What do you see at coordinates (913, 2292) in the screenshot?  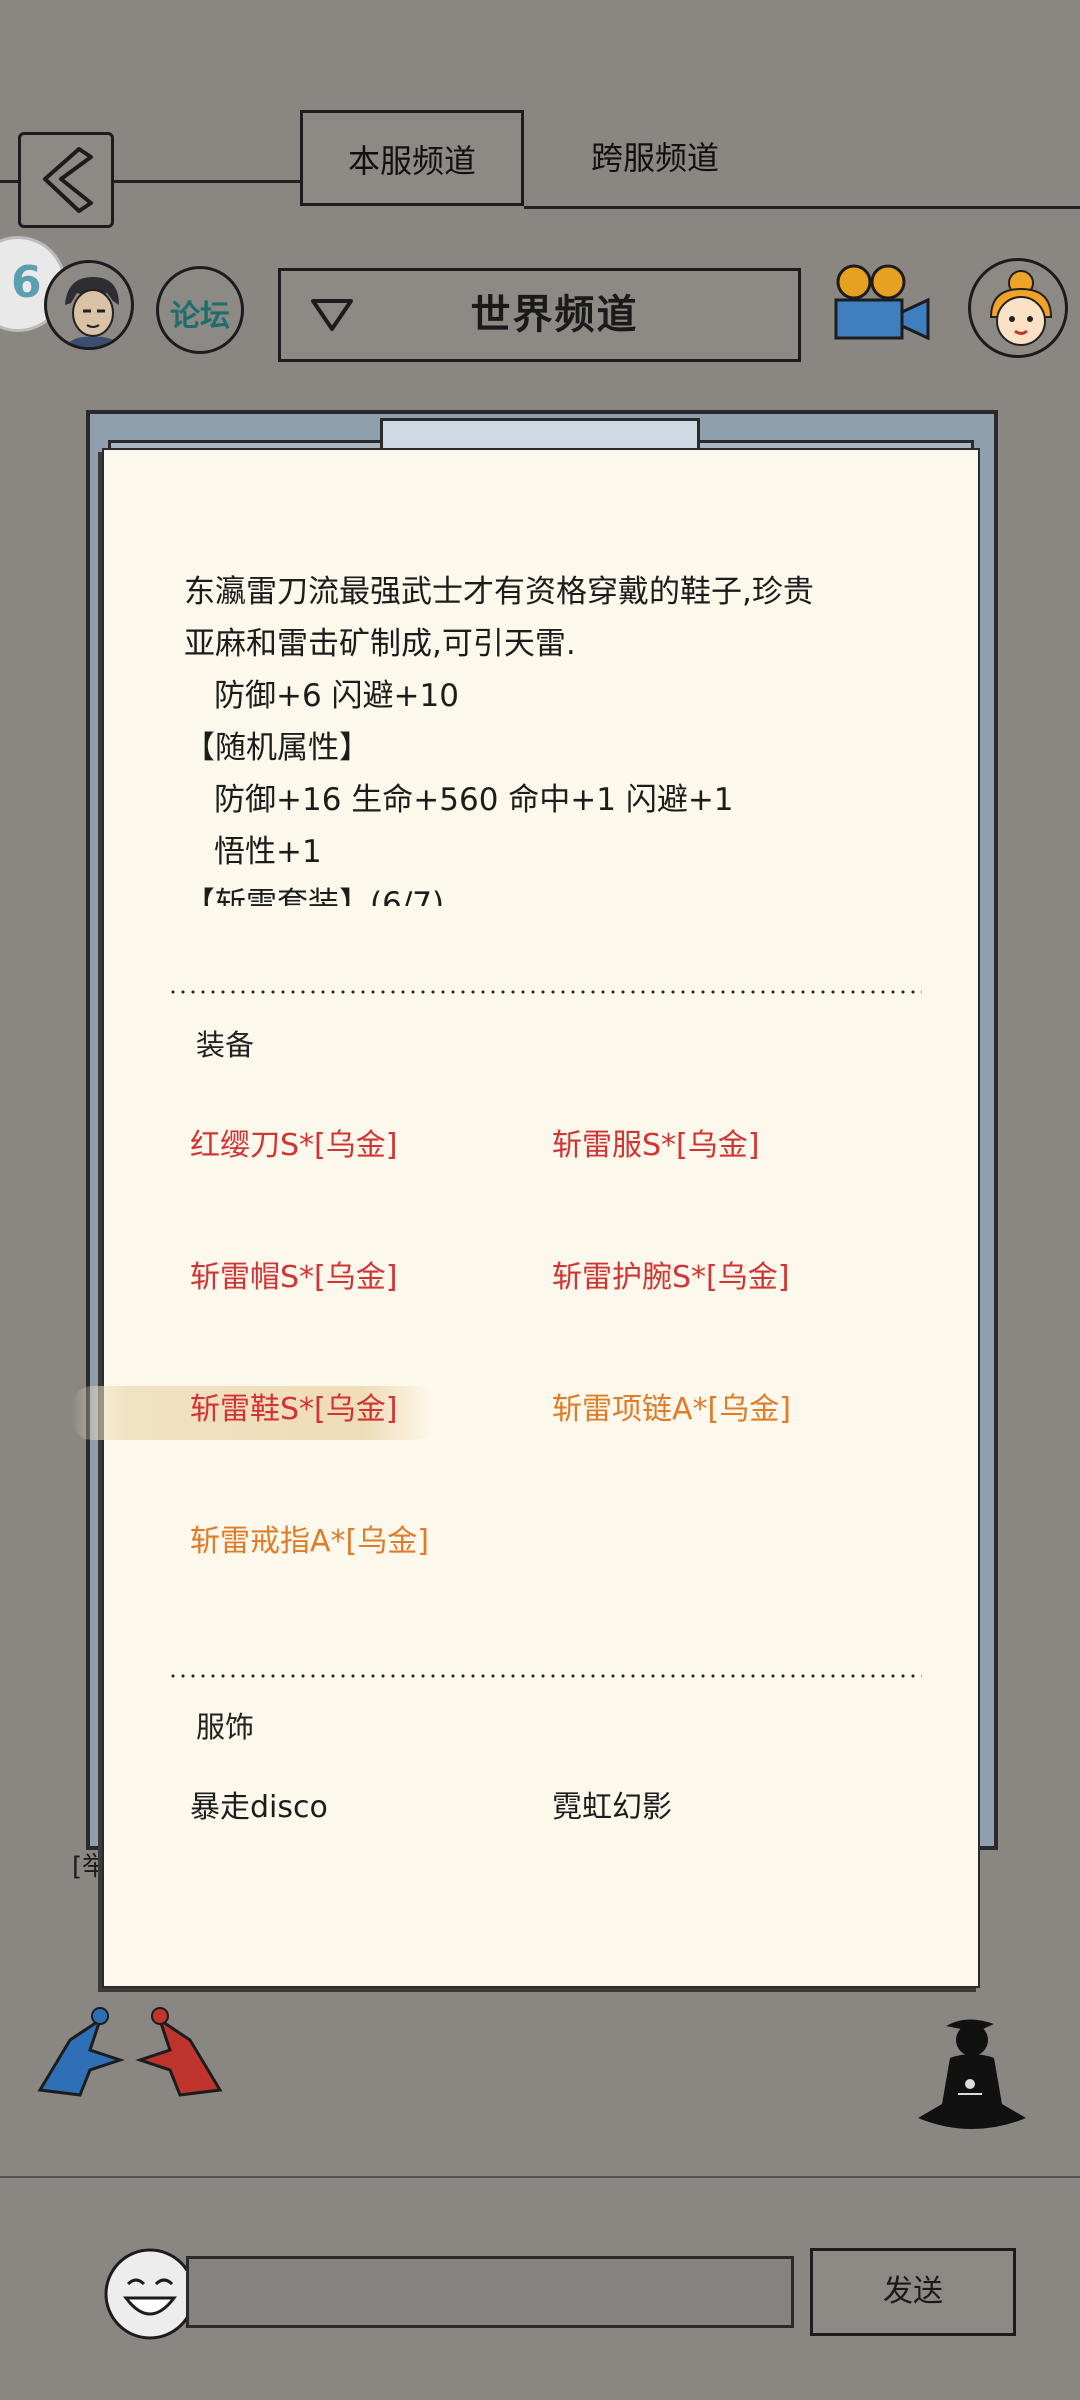 I see `send-button: 发送` at bounding box center [913, 2292].